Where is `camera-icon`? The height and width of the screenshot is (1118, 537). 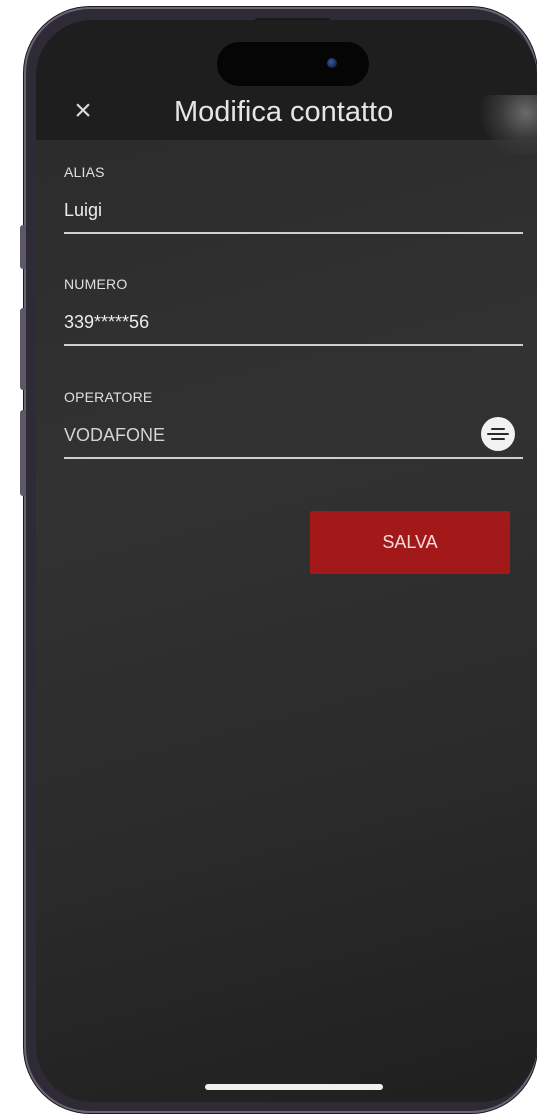
camera-icon is located at coordinates (332, 63).